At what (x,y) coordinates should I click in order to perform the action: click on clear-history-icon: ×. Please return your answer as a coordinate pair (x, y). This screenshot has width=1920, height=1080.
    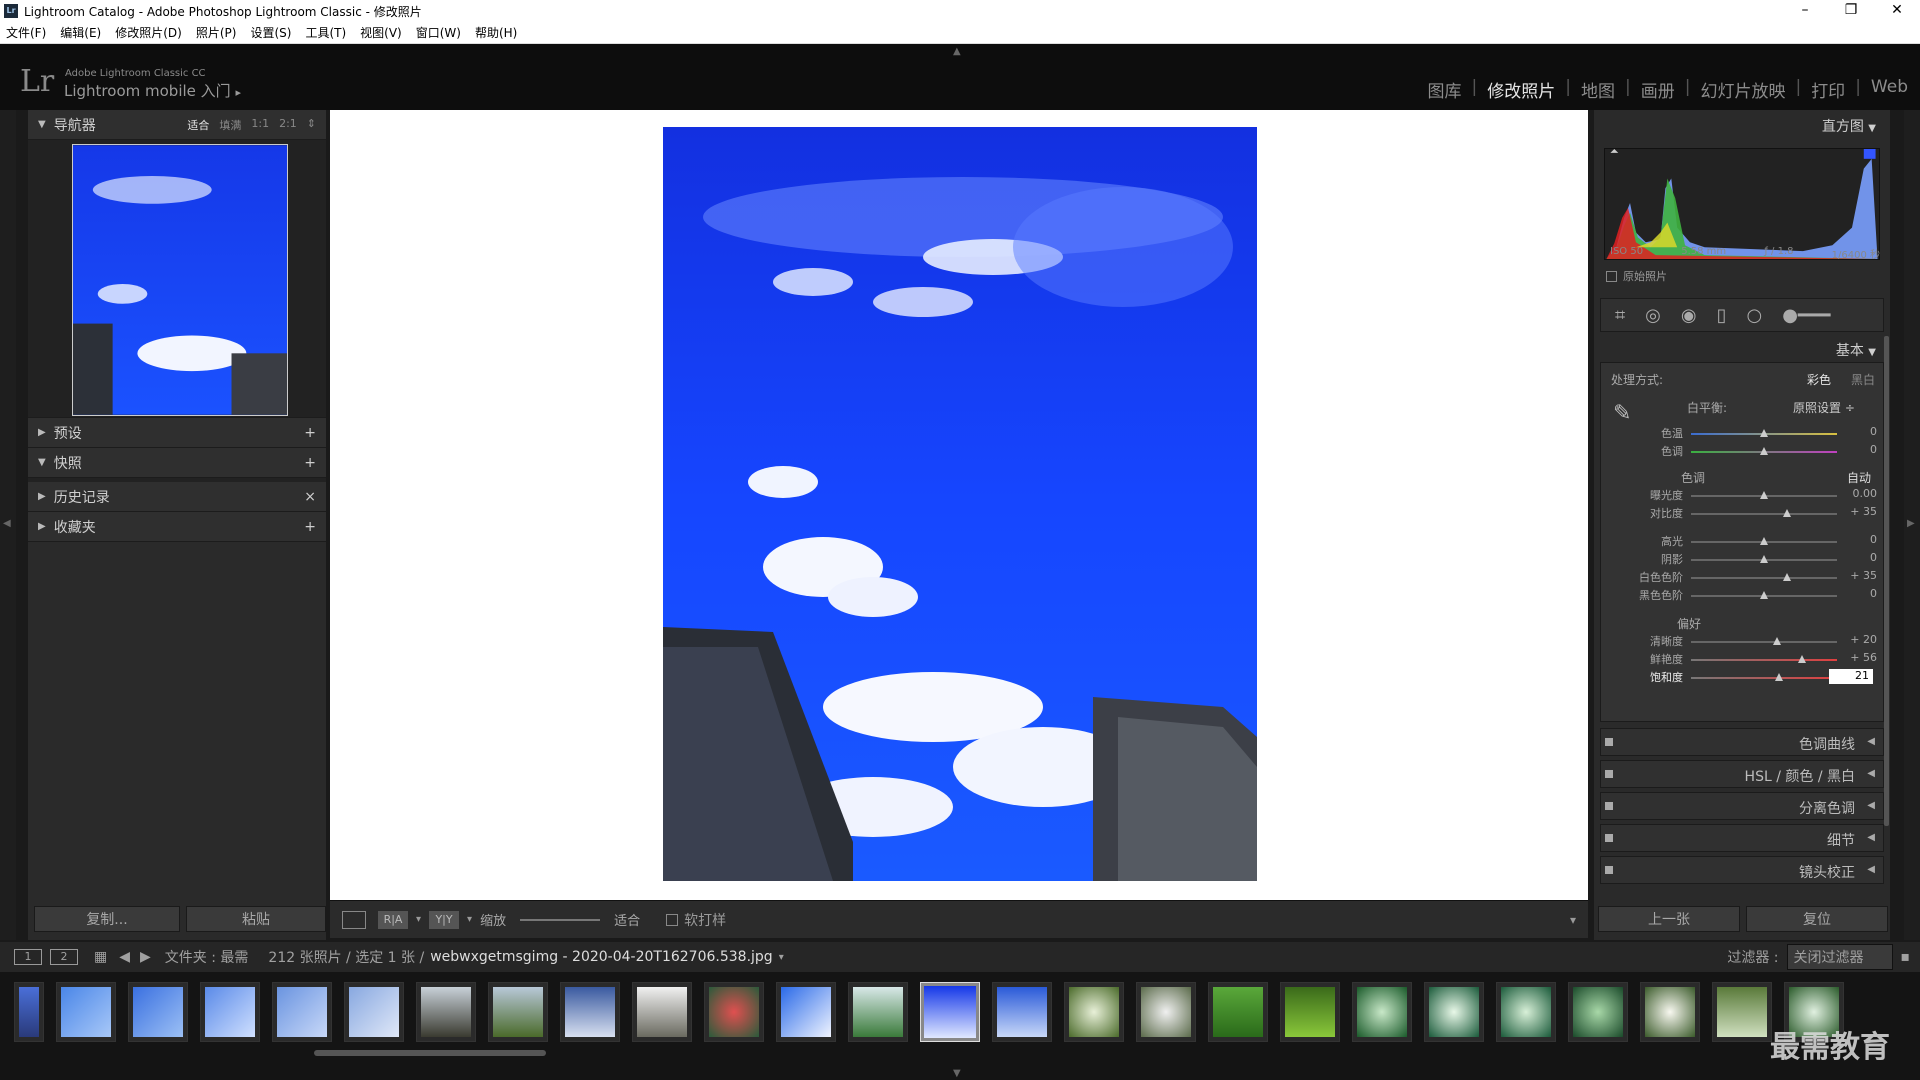
    Looking at the image, I should click on (310, 497).